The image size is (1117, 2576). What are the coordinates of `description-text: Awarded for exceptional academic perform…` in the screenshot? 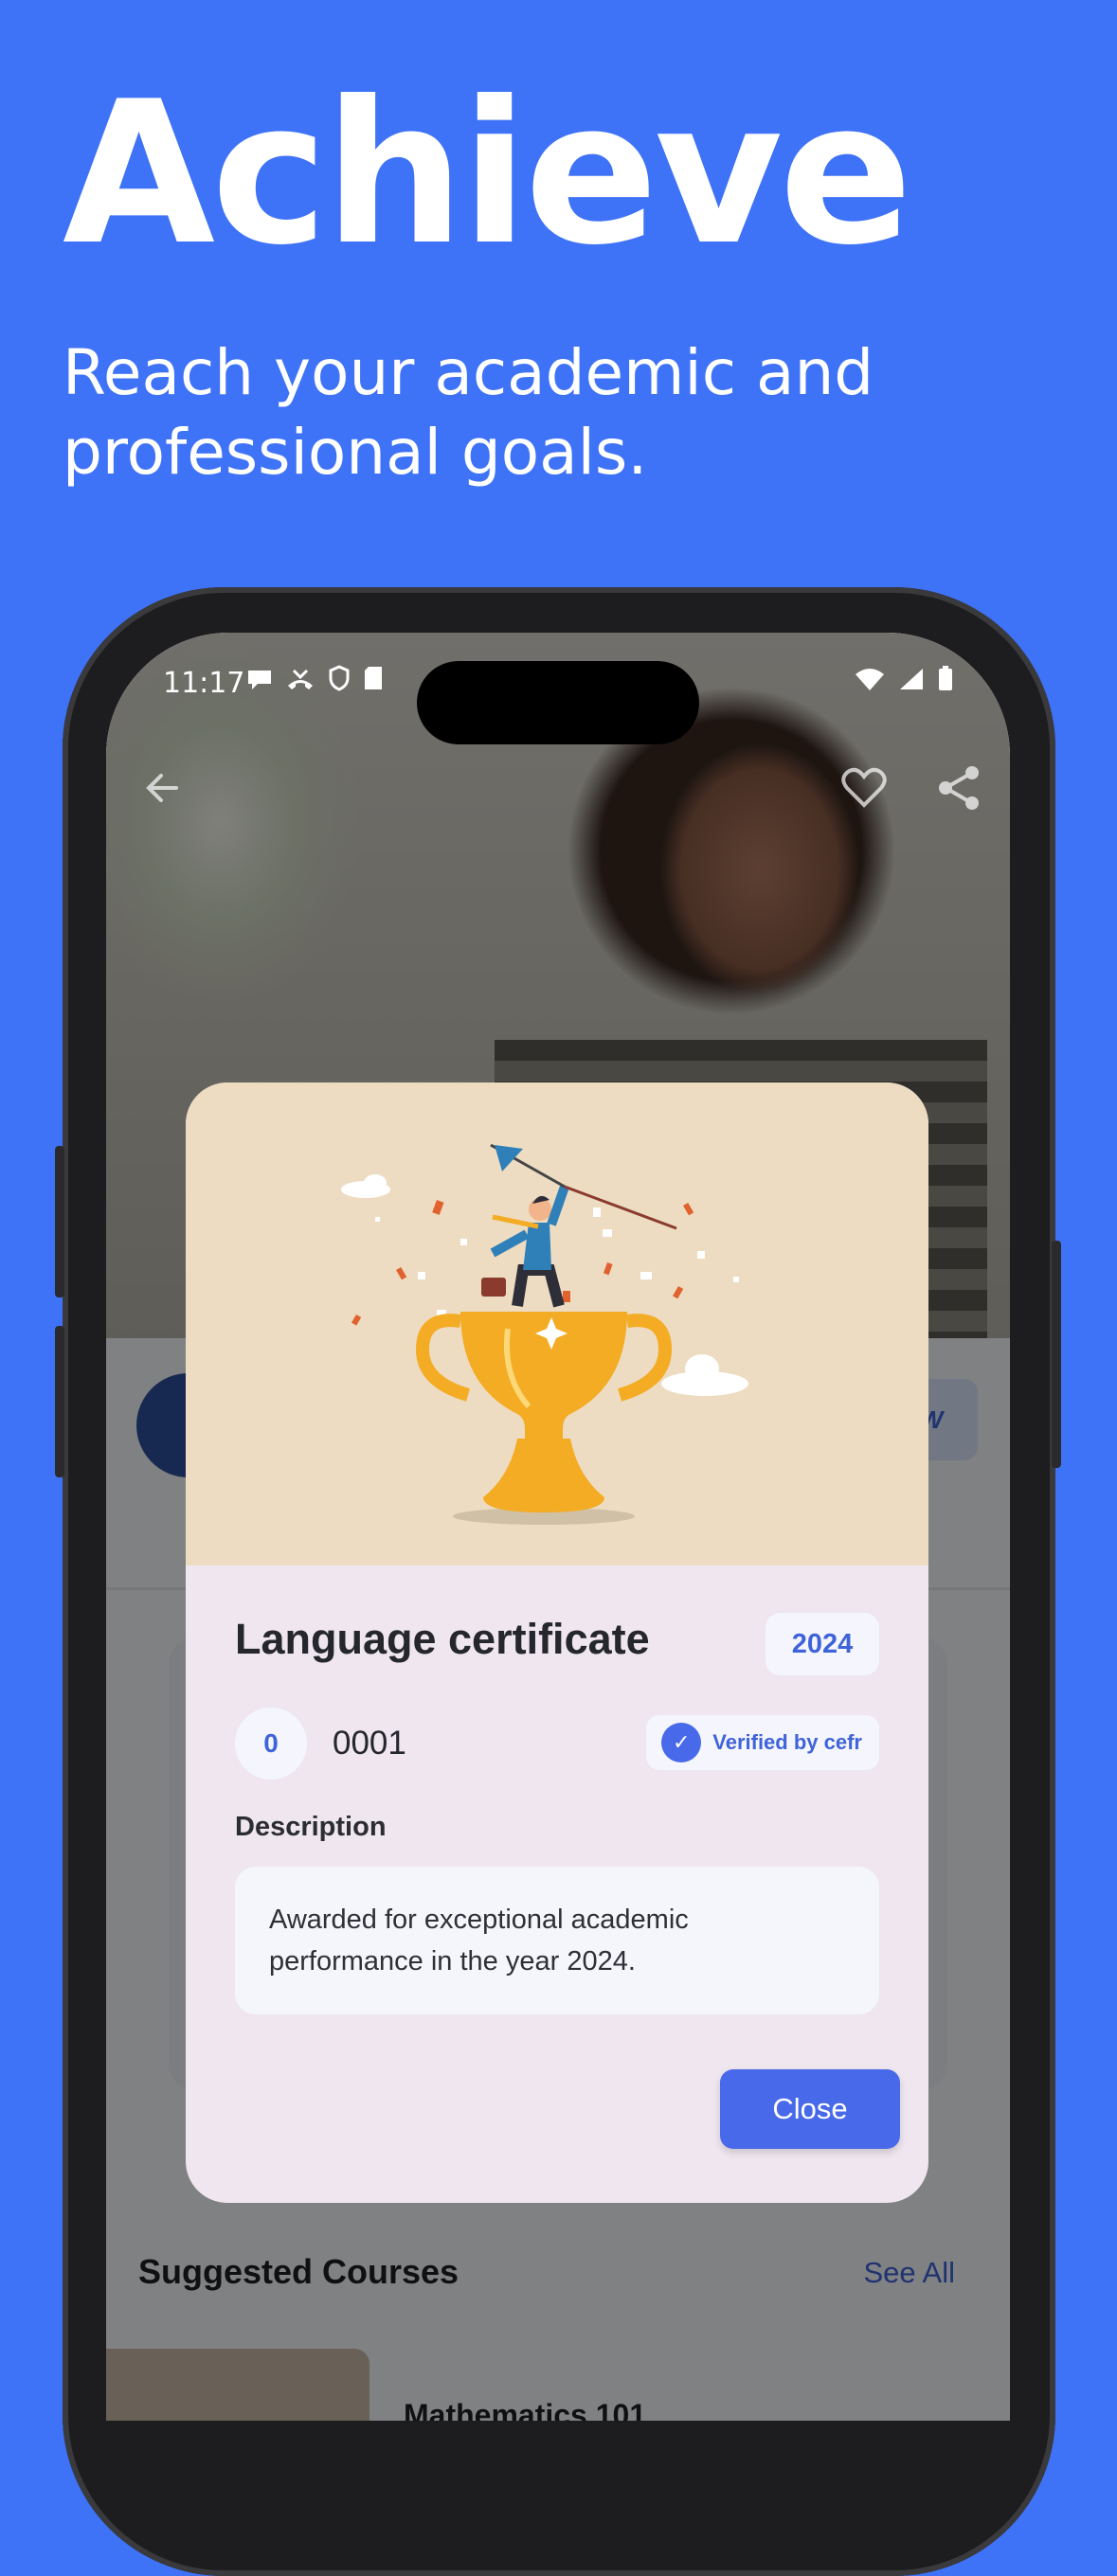 It's located at (557, 1940).